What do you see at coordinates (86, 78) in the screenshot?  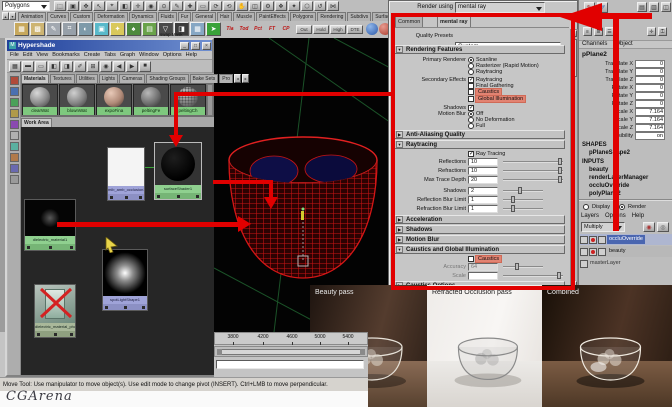 I see `tab-utilities: Utilities` at bounding box center [86, 78].